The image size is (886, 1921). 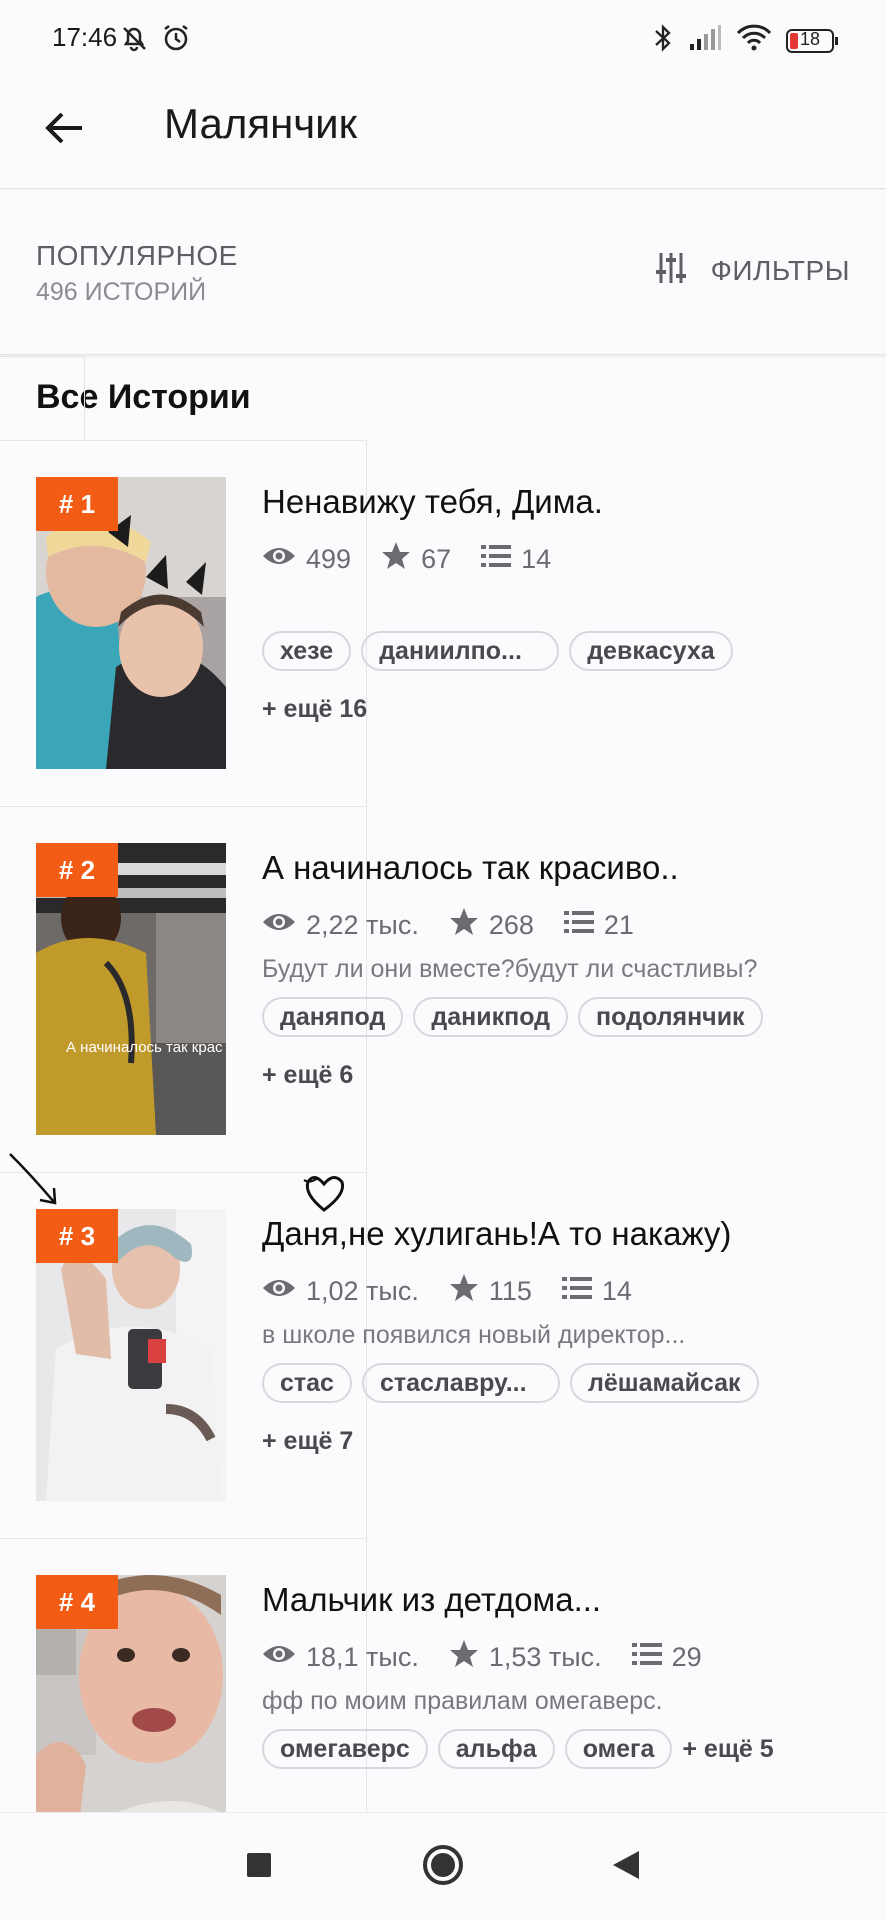 What do you see at coordinates (325, 1195) in the screenshot?
I see `hand-drawn-heart-icon` at bounding box center [325, 1195].